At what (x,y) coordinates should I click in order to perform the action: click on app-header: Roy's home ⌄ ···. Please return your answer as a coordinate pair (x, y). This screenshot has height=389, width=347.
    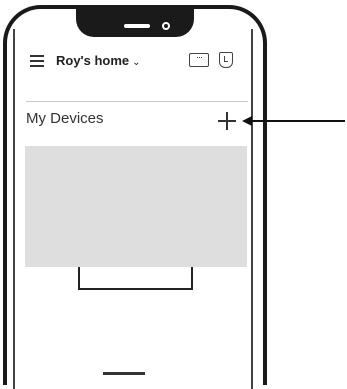
    Looking at the image, I should click on (134, 61).